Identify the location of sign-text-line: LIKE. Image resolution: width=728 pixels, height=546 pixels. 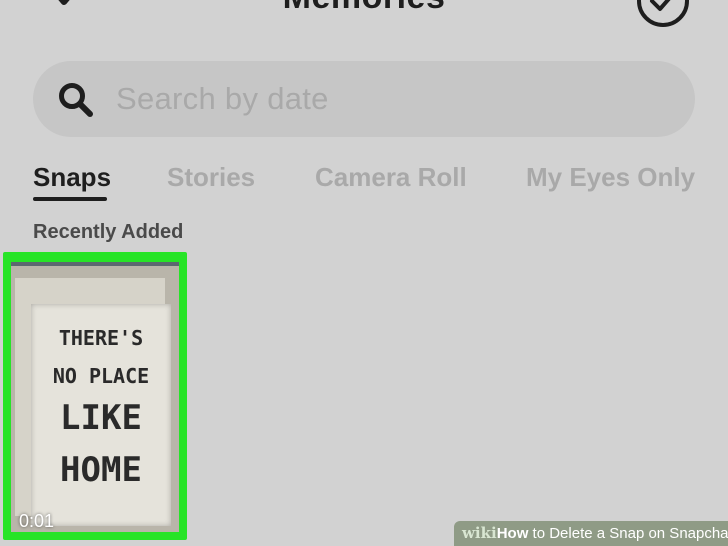
(101, 418).